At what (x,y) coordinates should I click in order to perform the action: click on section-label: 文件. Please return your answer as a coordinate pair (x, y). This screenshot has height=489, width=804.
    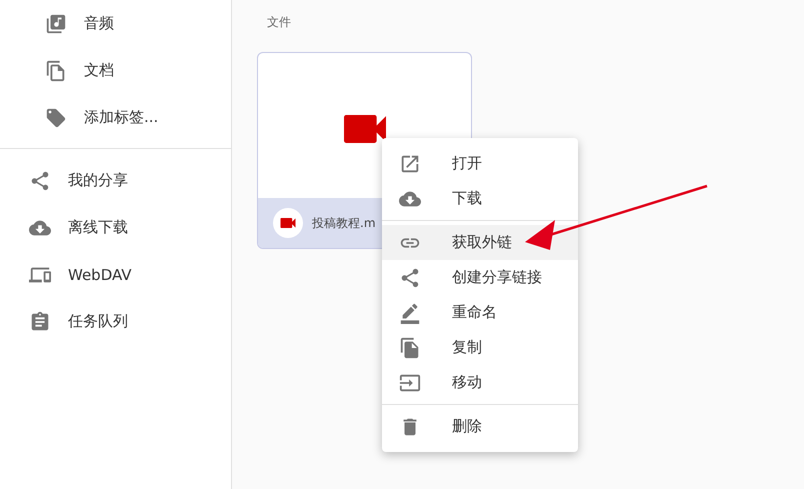
    Looking at the image, I should click on (279, 22).